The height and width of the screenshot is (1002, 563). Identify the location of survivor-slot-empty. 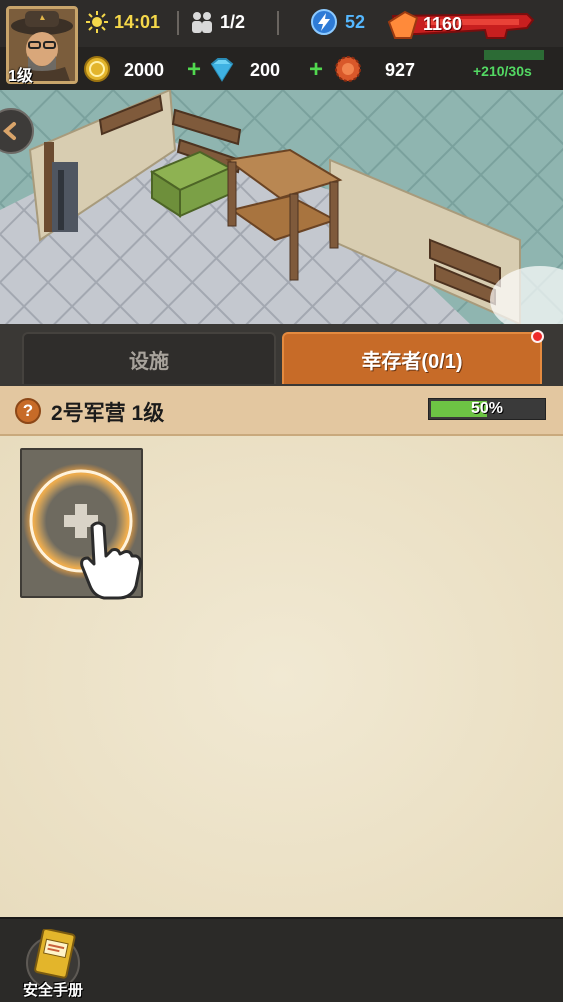
(81, 524).